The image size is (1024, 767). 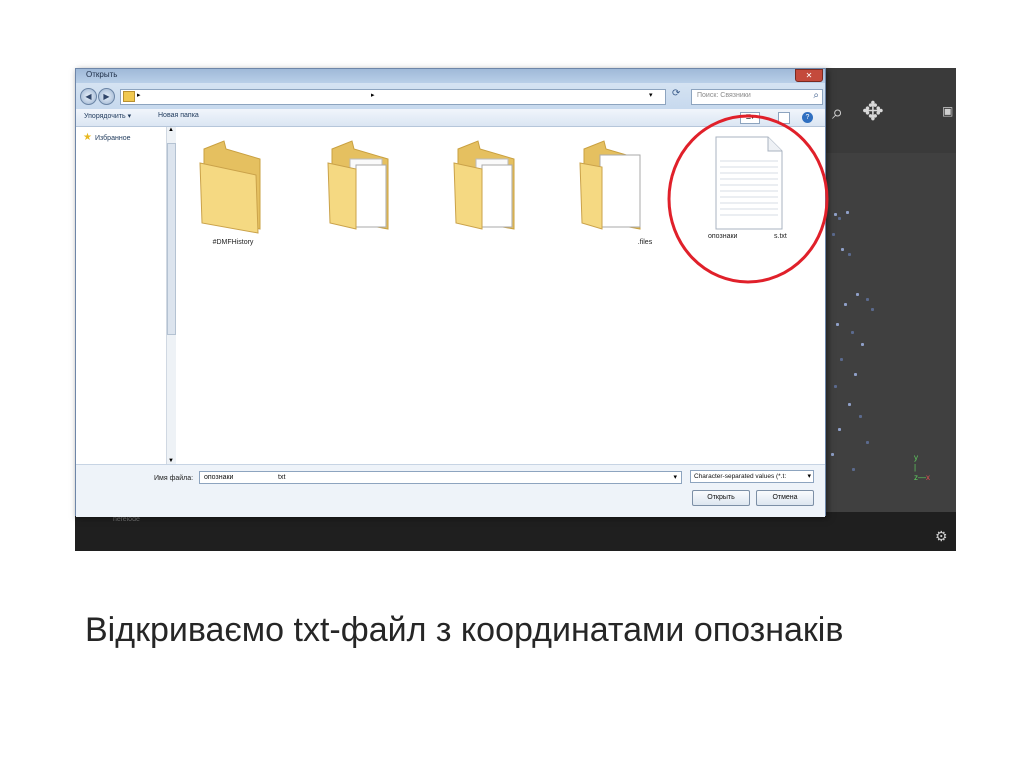 What do you see at coordinates (809, 476) in the screenshot?
I see `filetype-dropdown-icon: ▾` at bounding box center [809, 476].